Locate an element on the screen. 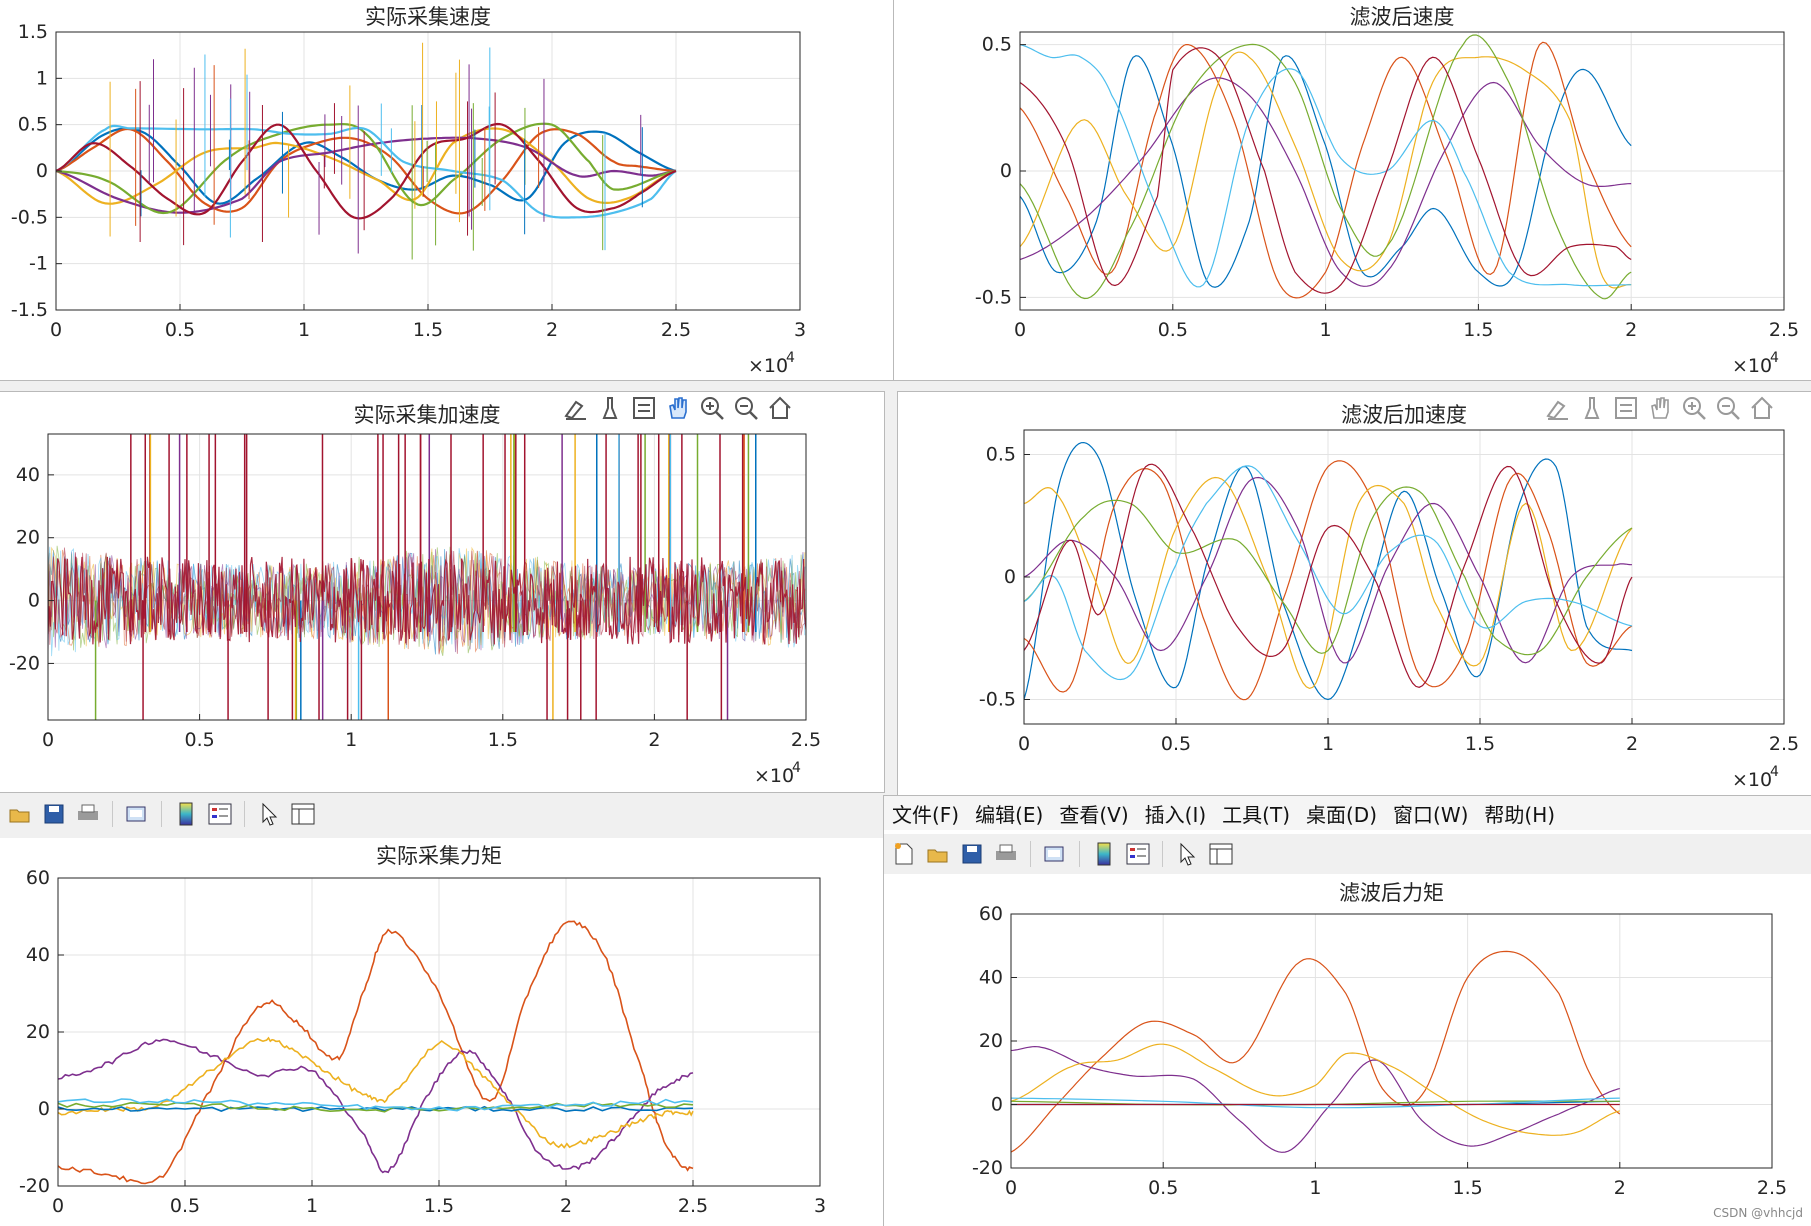 The image size is (1811, 1226). filtered-velocity-chart: 0 0.5 1 1.5 2 2.50.50-0.5×104滤波后速度 is located at coordinates (1387, 191).